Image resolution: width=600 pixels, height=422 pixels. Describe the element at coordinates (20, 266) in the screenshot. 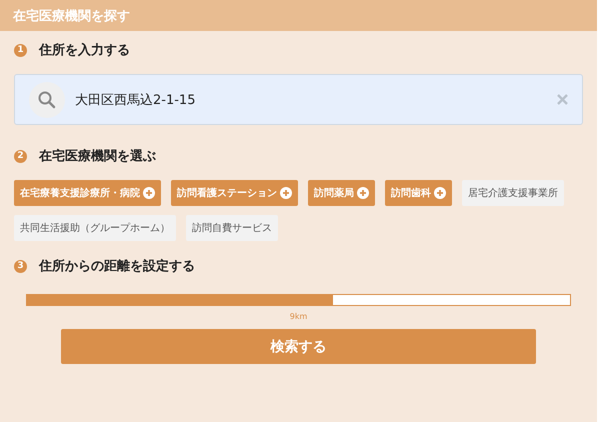

I see `step-number: 3` at that location.